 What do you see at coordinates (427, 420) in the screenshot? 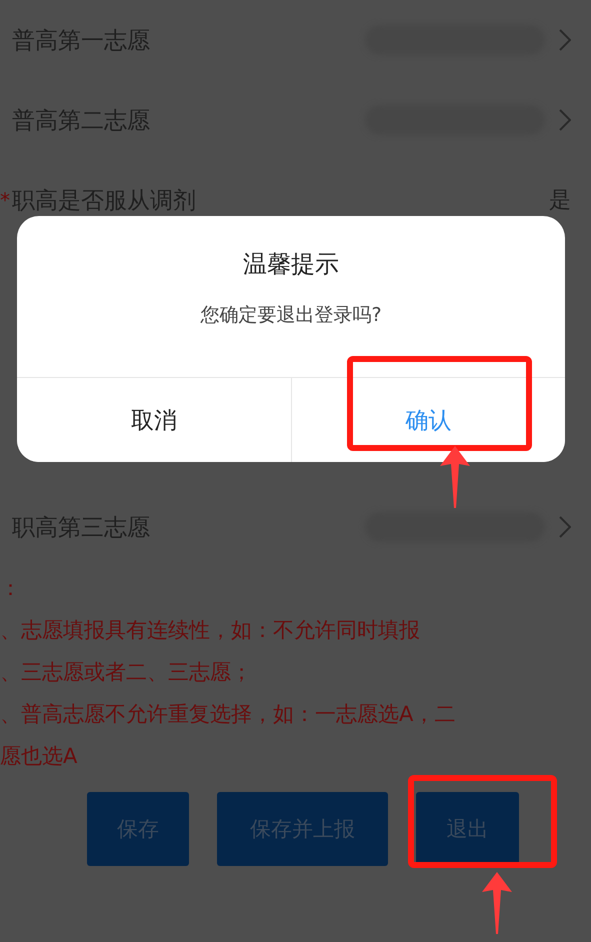
I see `confirm-button: 确认` at bounding box center [427, 420].